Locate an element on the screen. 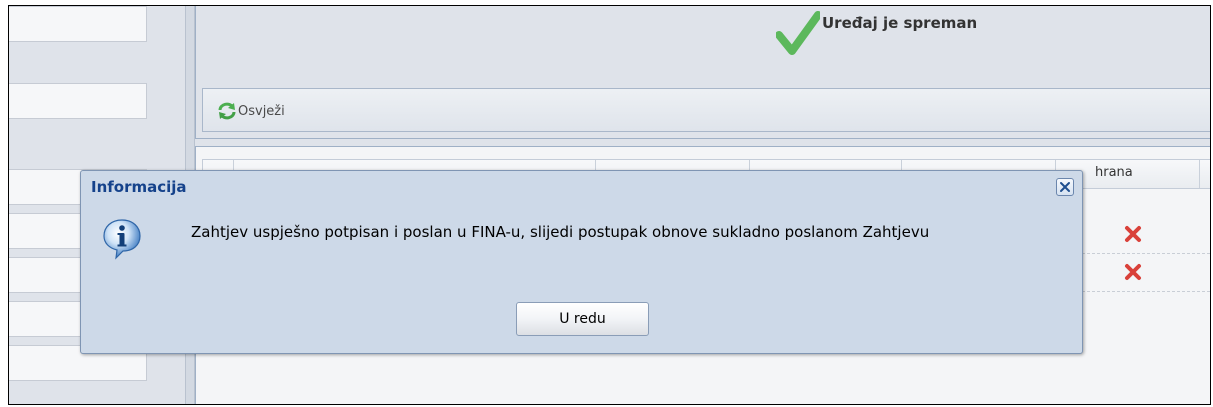 This screenshot has height=407, width=1213. toolbar: Osvježi is located at coordinates (706, 110).